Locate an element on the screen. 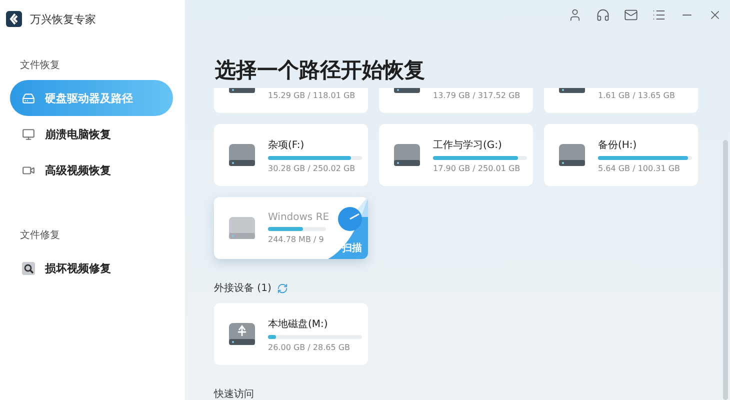 This screenshot has height=400, width=730. app-logo-icon is located at coordinates (14, 19).